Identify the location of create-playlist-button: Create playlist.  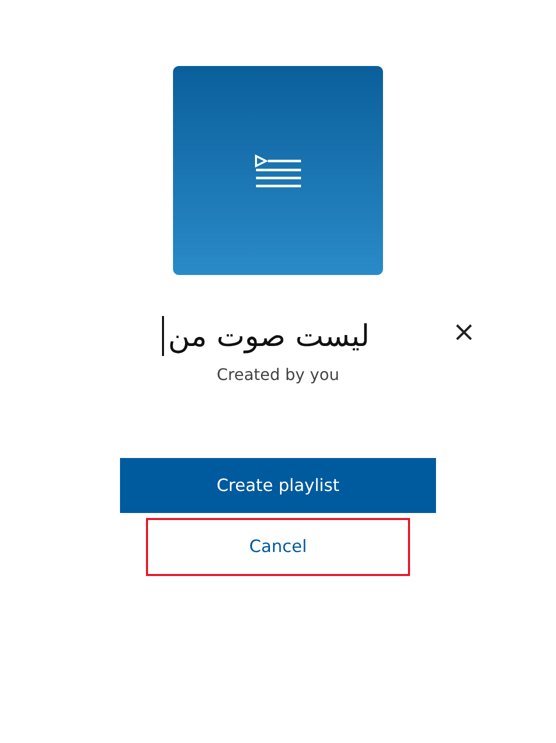
(278, 485).